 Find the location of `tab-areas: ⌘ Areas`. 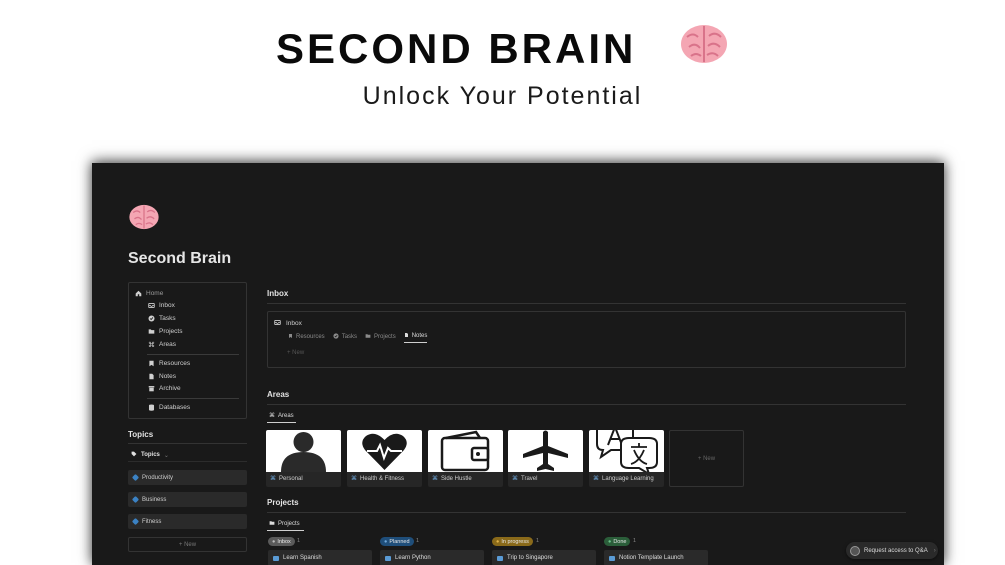

tab-areas: ⌘ Areas is located at coordinates (281, 416).